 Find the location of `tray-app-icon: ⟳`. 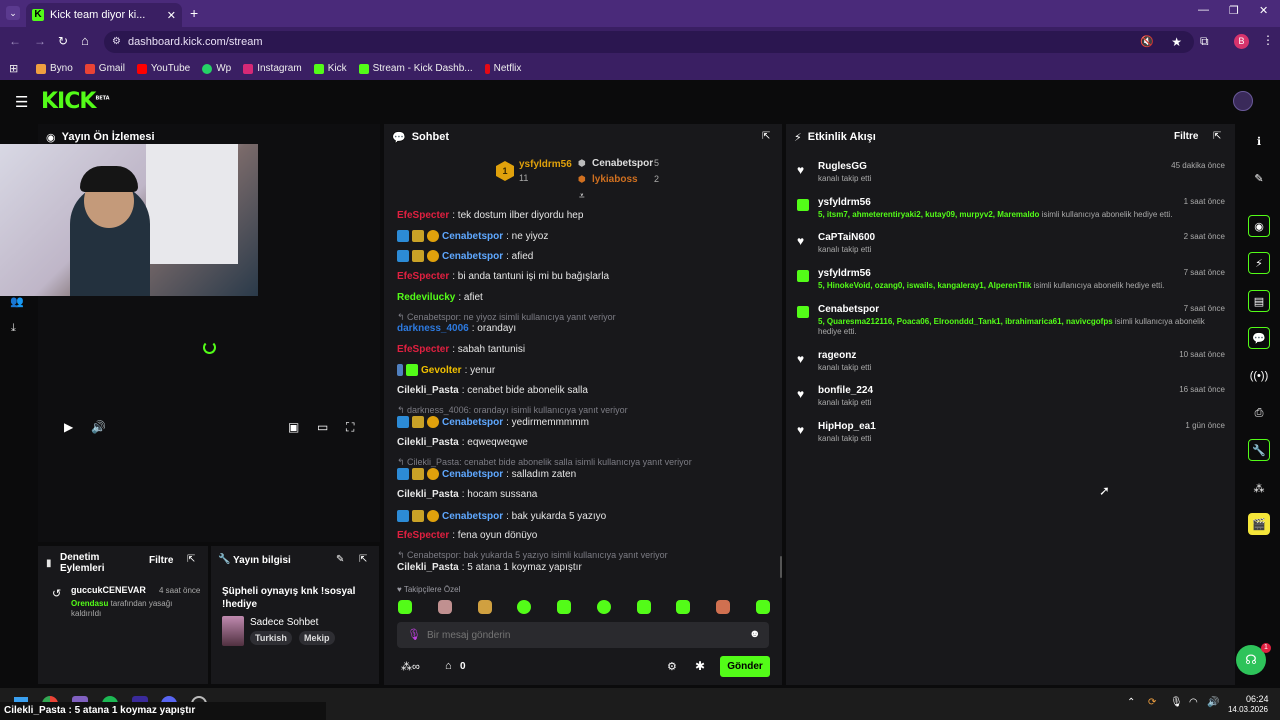

tray-app-icon: ⟳ is located at coordinates (1152, 702).